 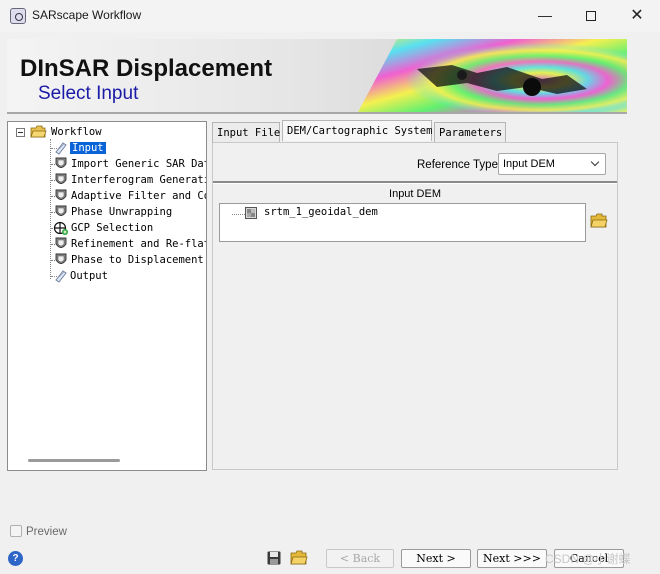 I want to click on maximize-icon, so click(x=591, y=16).